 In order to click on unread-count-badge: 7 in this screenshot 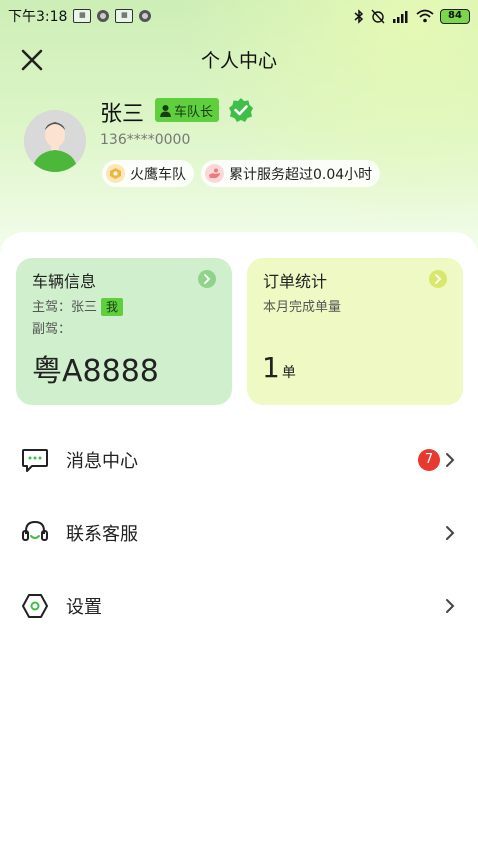, I will do `click(429, 460)`.